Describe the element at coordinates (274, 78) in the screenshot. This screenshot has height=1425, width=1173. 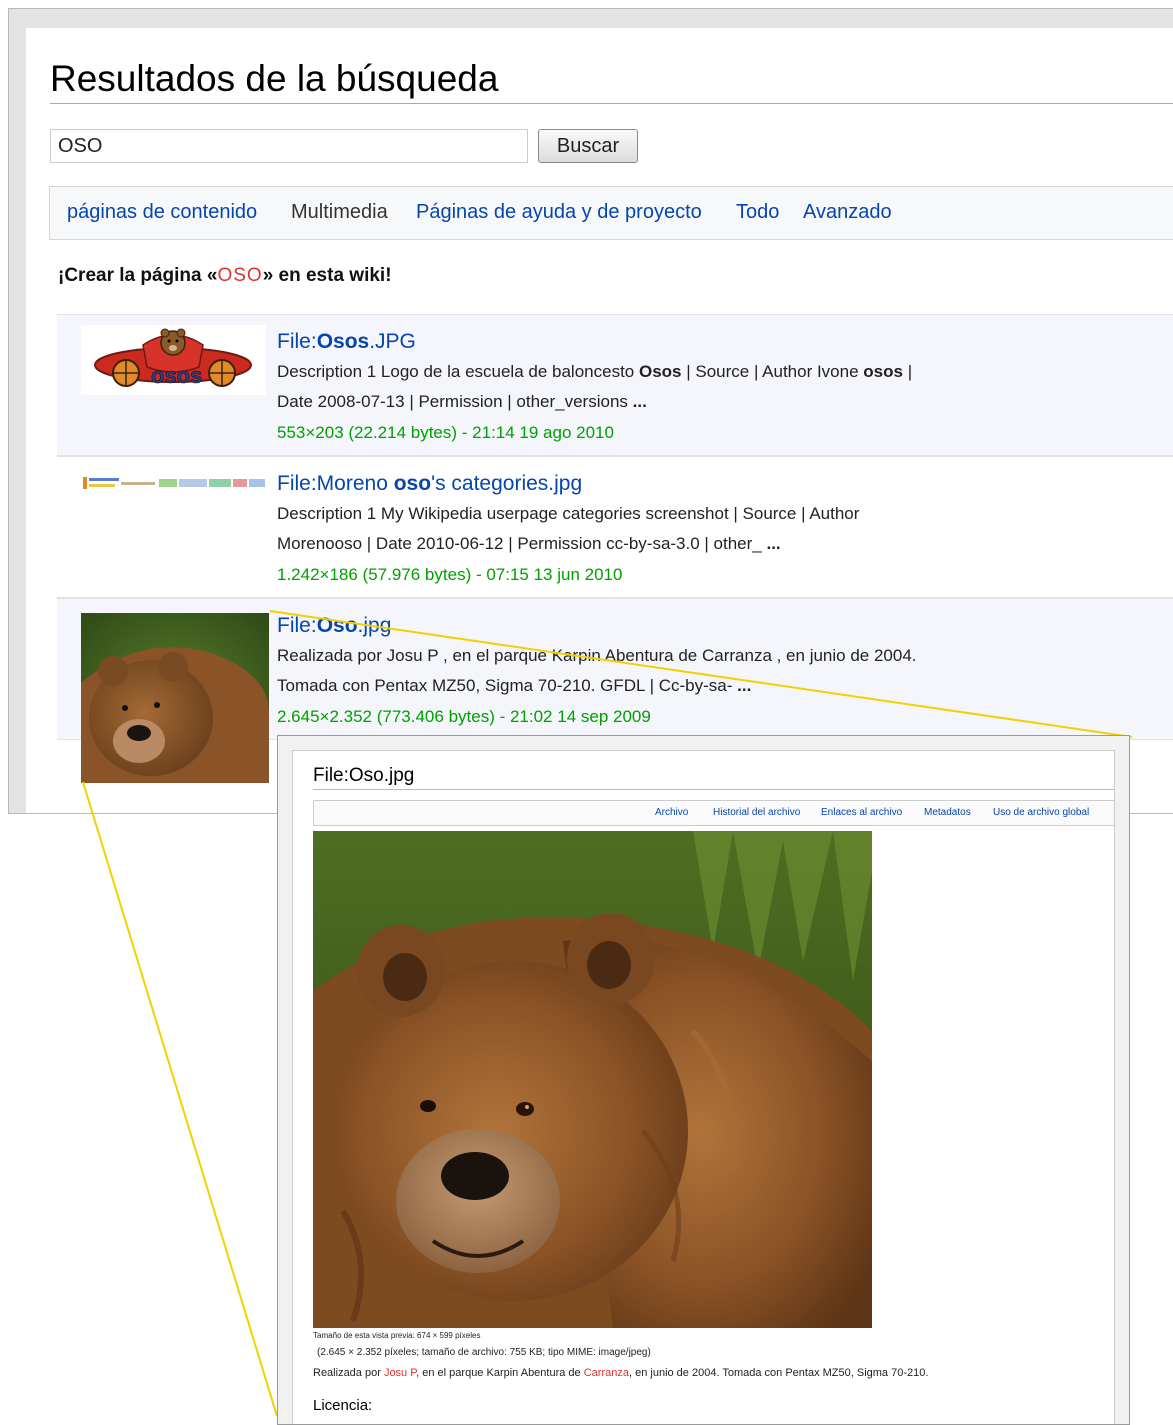
I see `page-title: Resultados de la búsqueda` at that location.